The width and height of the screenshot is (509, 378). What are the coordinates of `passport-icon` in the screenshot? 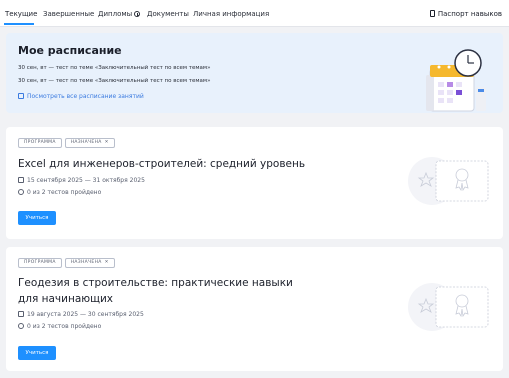 It's located at (432, 13).